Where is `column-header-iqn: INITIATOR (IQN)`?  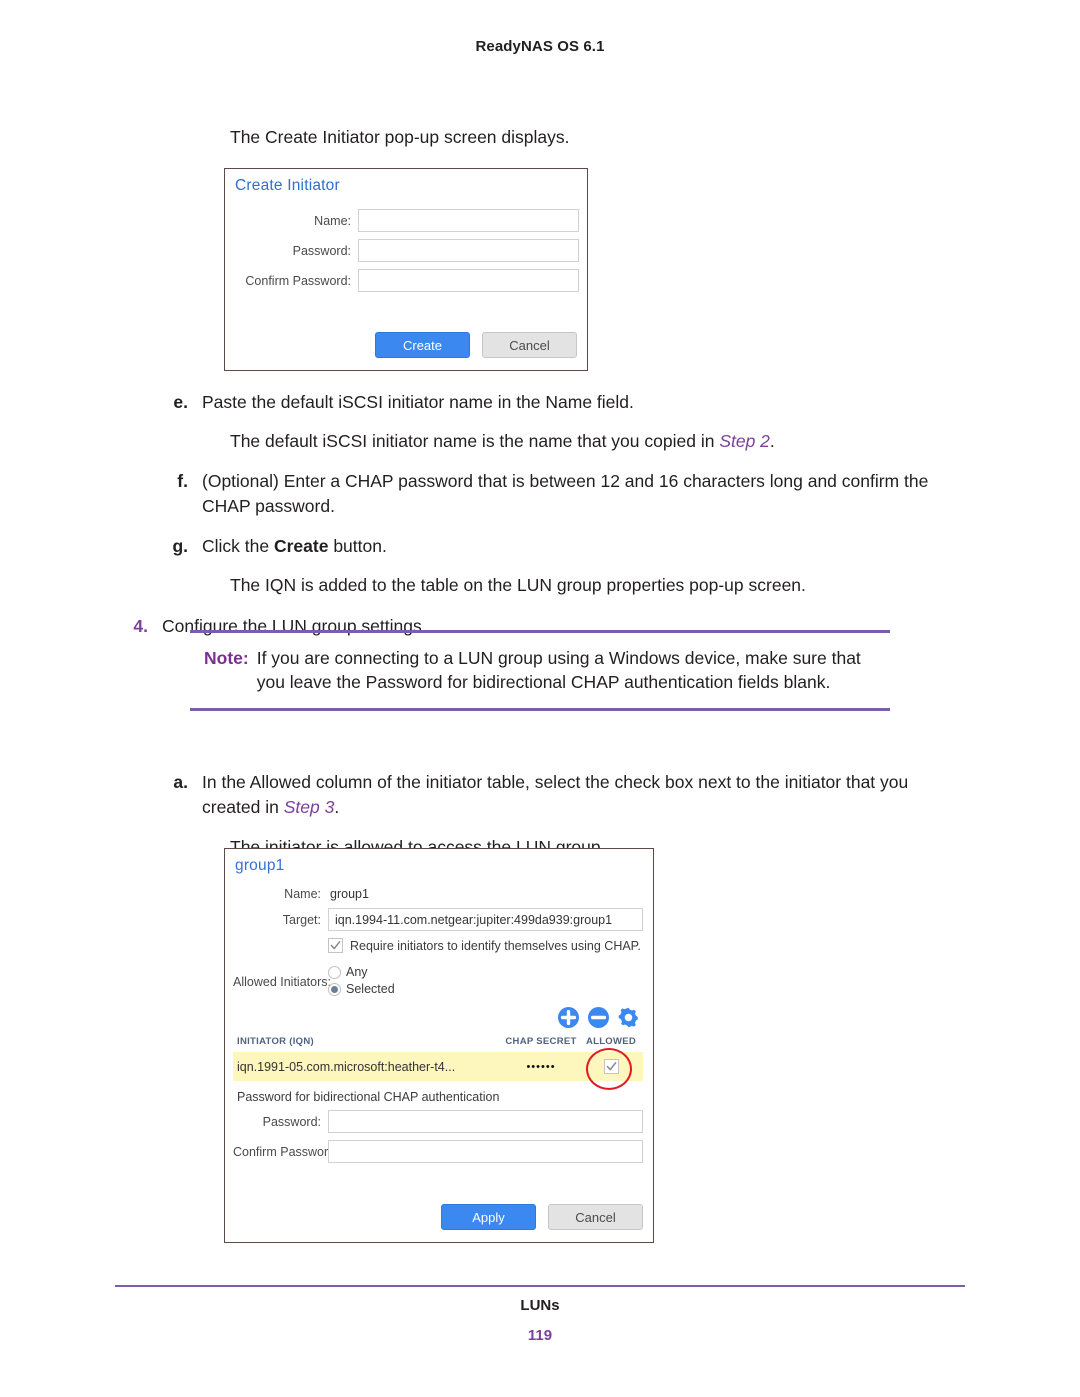 column-header-iqn: INITIATOR (IQN) is located at coordinates (275, 1041).